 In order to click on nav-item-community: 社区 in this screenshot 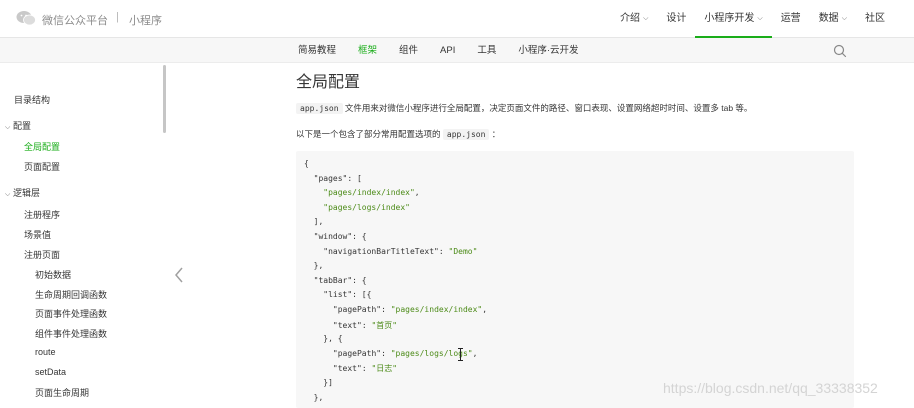, I will do `click(875, 19)`.